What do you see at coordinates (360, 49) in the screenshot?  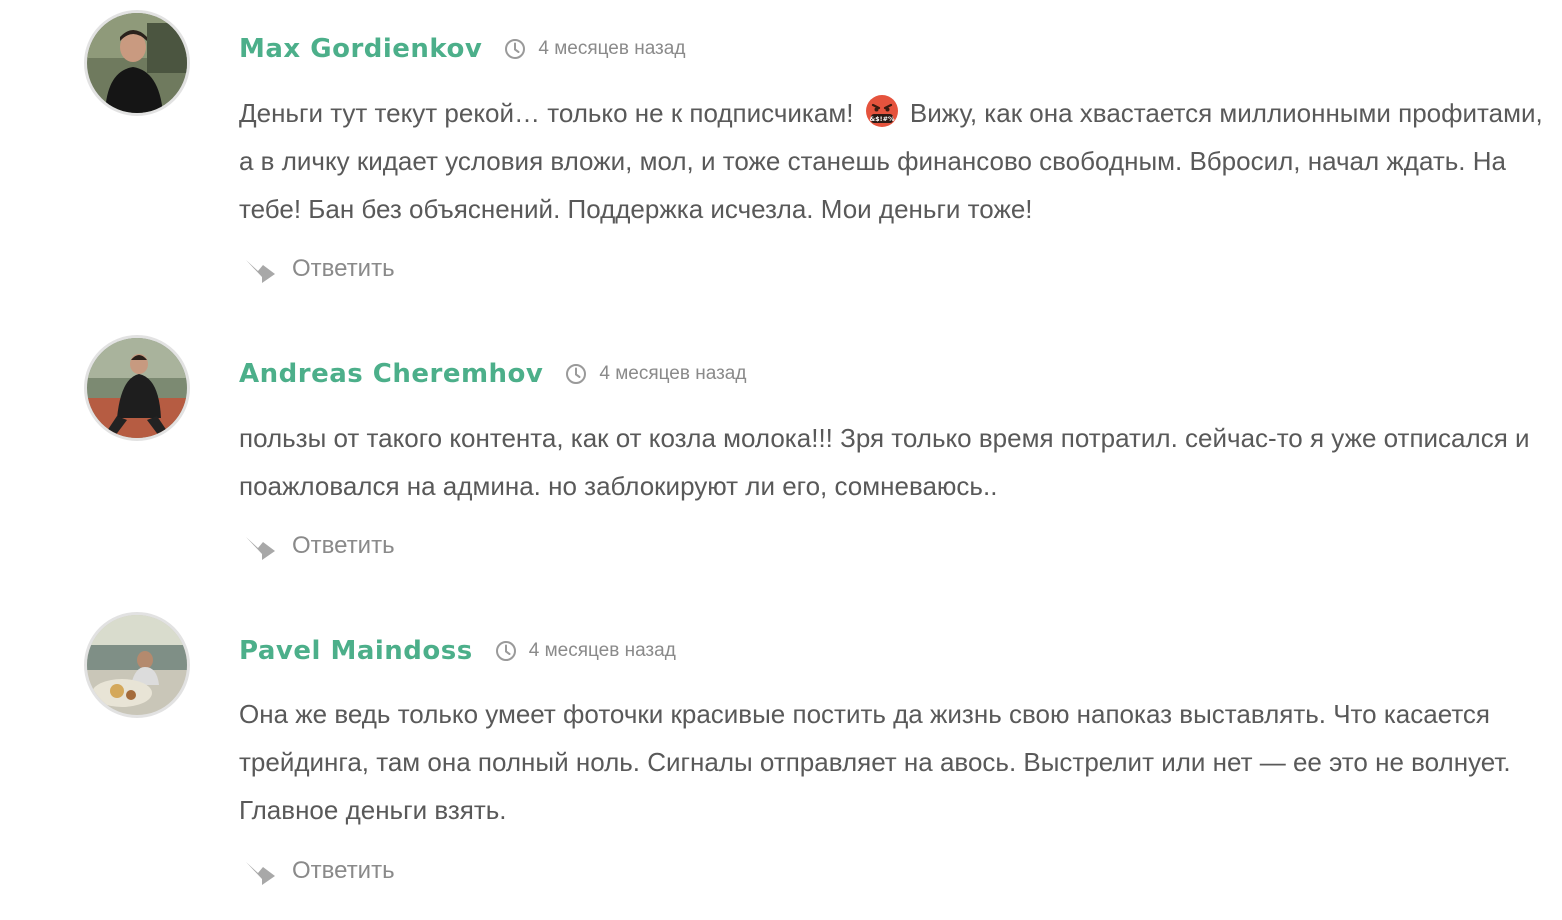 I see `author-name: Max Gordienkov` at bounding box center [360, 49].